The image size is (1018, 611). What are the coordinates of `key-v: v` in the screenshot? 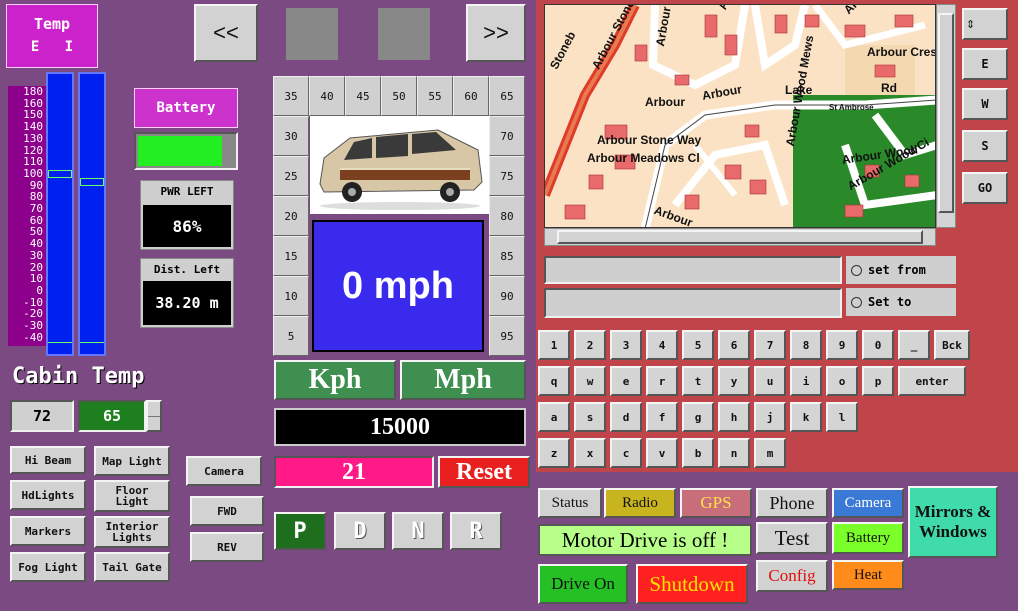 It's located at (662, 453).